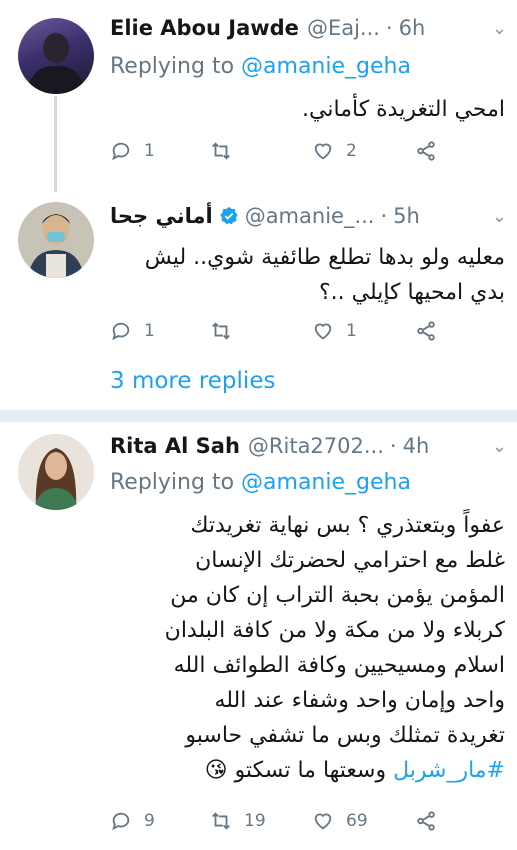  I want to click on reply-count: 9, so click(149, 821).